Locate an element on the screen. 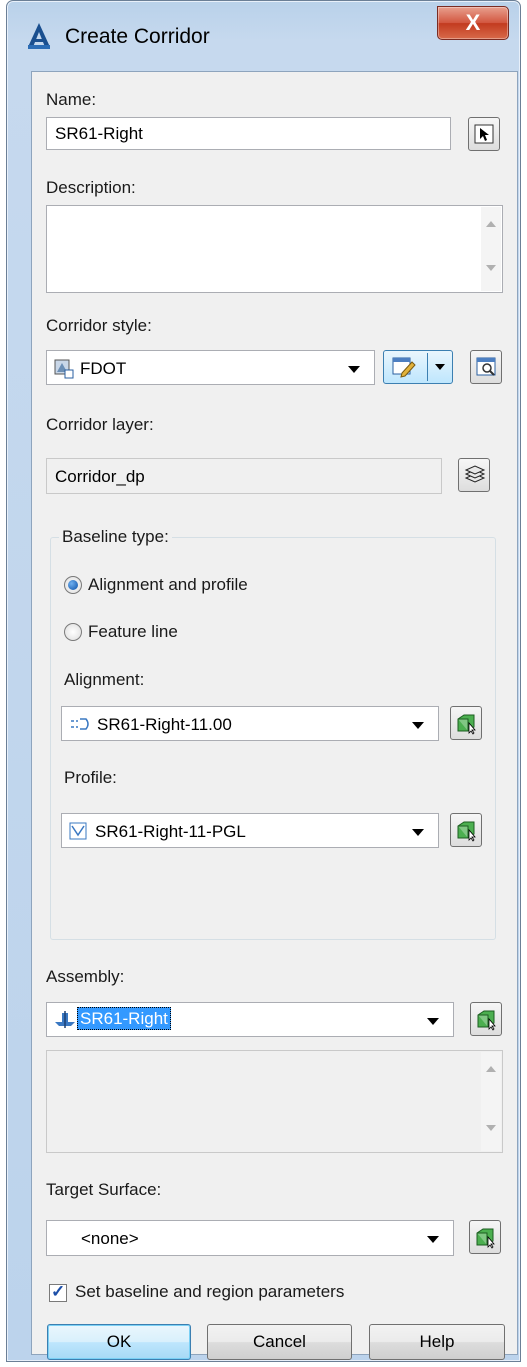 The image size is (527, 1367). corridor-layer-label: Corridor layer: is located at coordinates (100, 424).